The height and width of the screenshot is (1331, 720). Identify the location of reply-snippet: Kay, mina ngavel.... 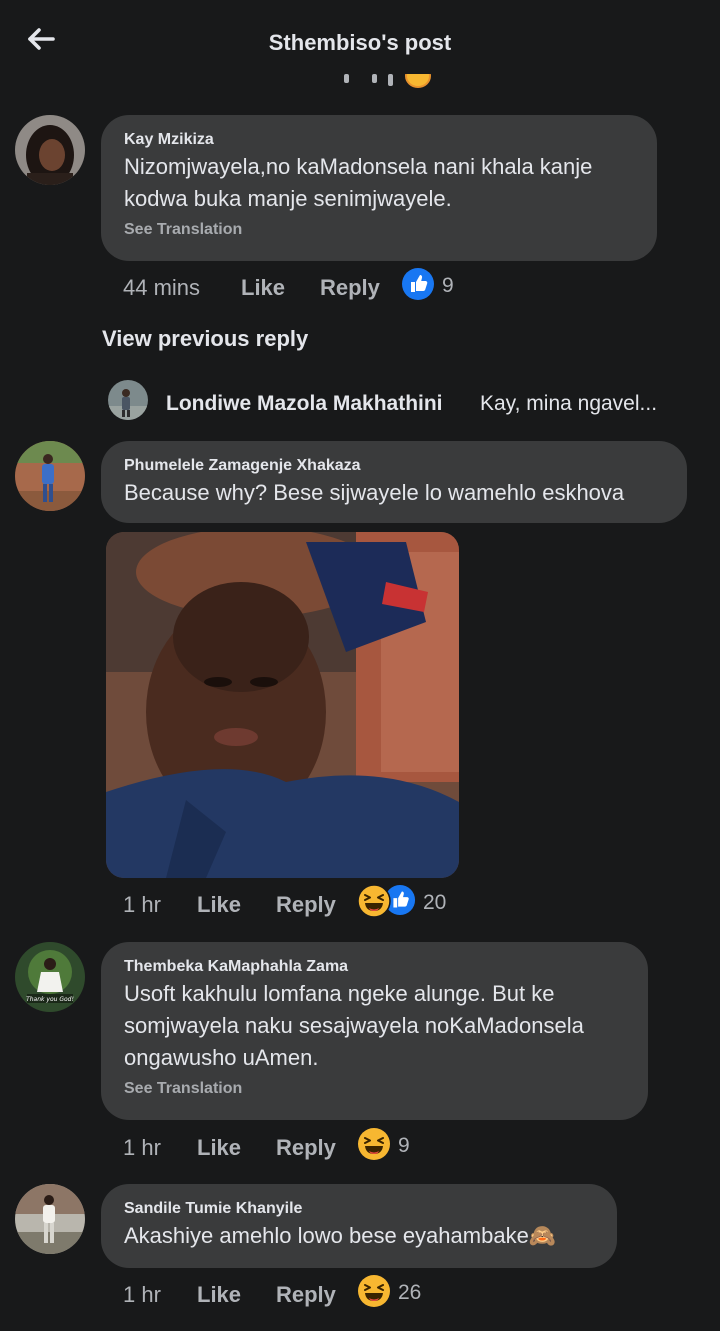
(569, 403).